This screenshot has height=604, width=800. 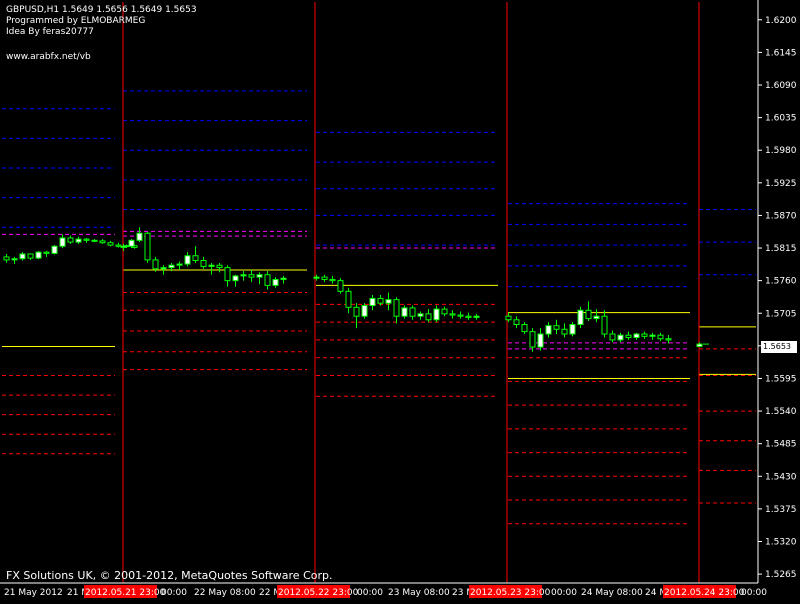 I want to click on time-tick-label: 24 May 08:00, so click(x=612, y=593).